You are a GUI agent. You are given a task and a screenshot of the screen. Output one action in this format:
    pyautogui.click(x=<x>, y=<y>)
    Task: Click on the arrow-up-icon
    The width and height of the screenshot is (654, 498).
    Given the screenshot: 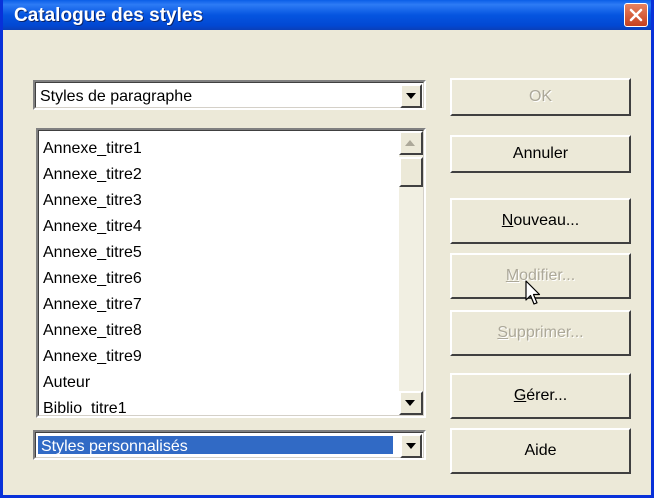 What is the action you would take?
    pyautogui.click(x=410, y=143)
    